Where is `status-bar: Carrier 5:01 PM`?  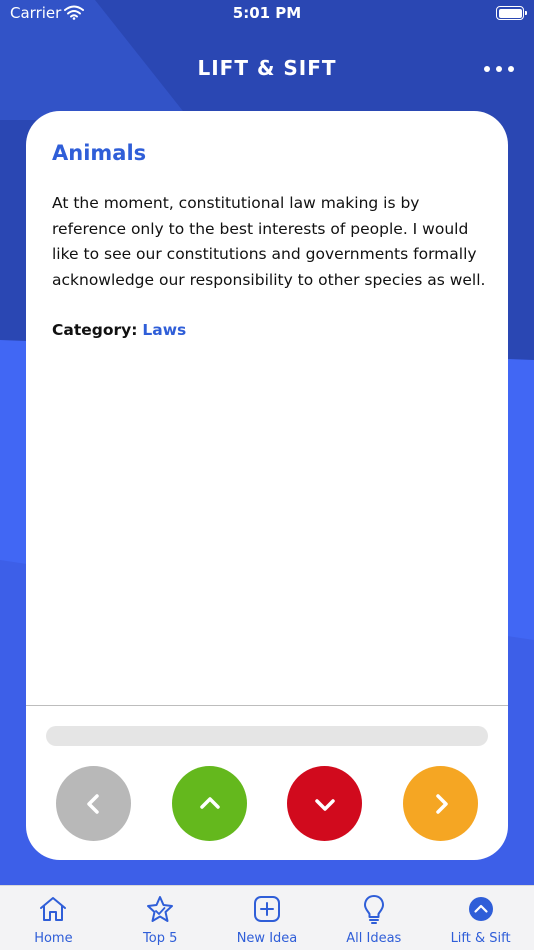
status-bar: Carrier 5:01 PM is located at coordinates (267, 14).